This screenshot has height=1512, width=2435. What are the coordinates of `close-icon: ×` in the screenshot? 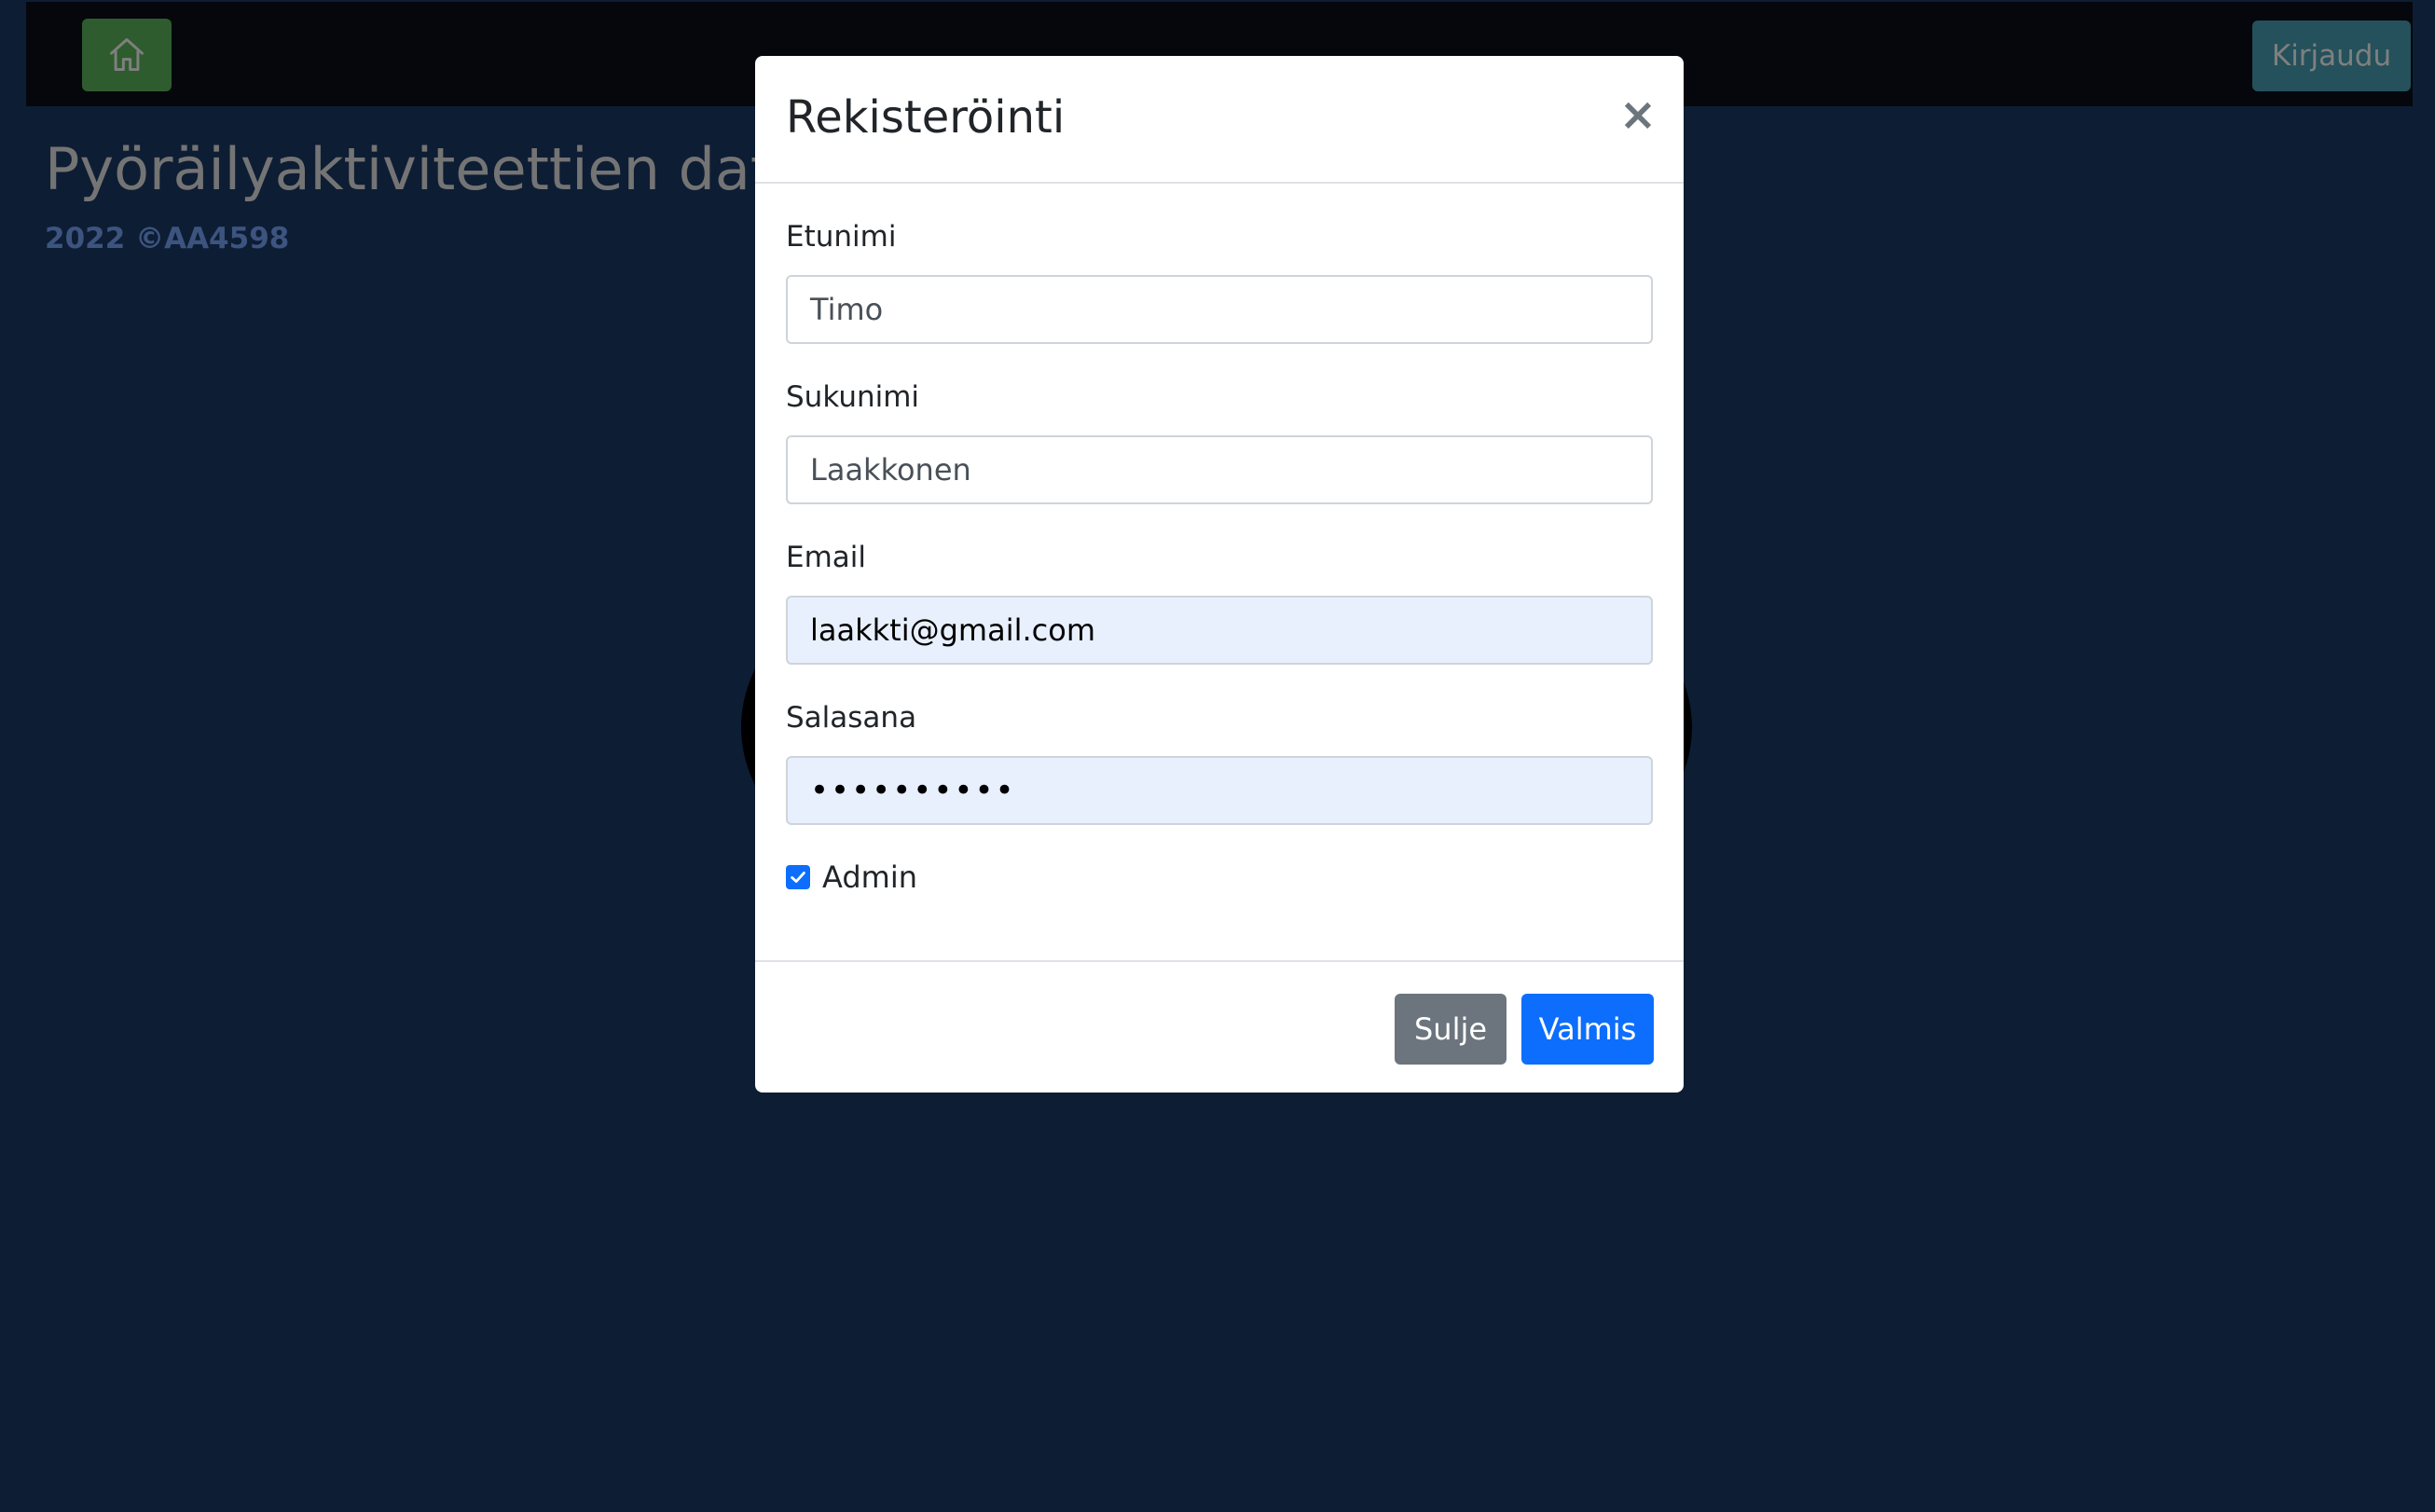 It's located at (1638, 115).